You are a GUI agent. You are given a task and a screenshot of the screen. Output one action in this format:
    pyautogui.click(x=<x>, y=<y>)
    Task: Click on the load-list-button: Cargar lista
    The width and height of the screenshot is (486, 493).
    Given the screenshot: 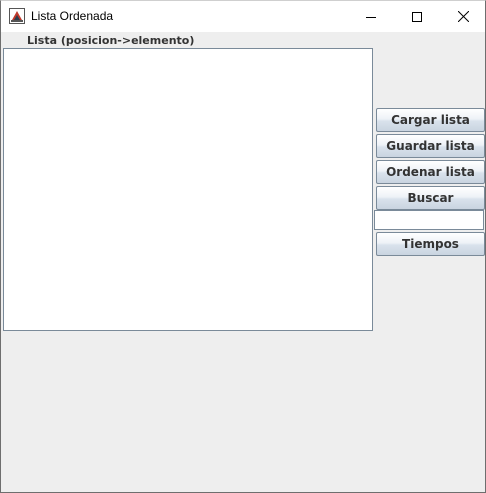 What is the action you would take?
    pyautogui.click(x=430, y=120)
    